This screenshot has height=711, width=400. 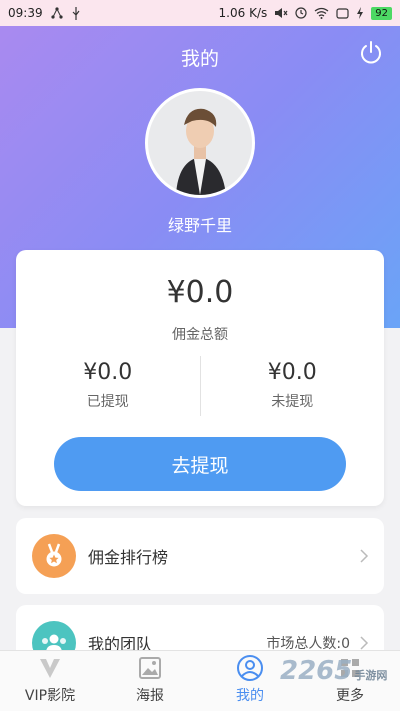 What do you see at coordinates (321, 13) in the screenshot?
I see `wifi-icon` at bounding box center [321, 13].